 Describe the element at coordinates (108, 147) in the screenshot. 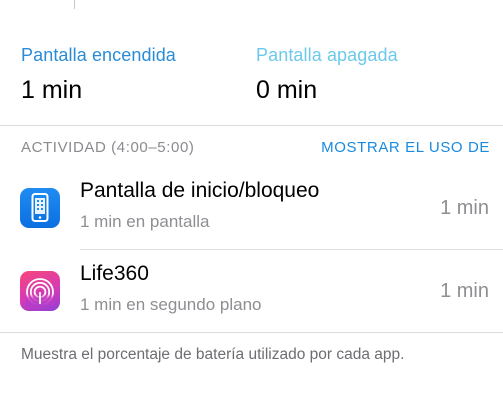

I see `activity-title: ACTIVIDAD (4:00–5:00)` at that location.